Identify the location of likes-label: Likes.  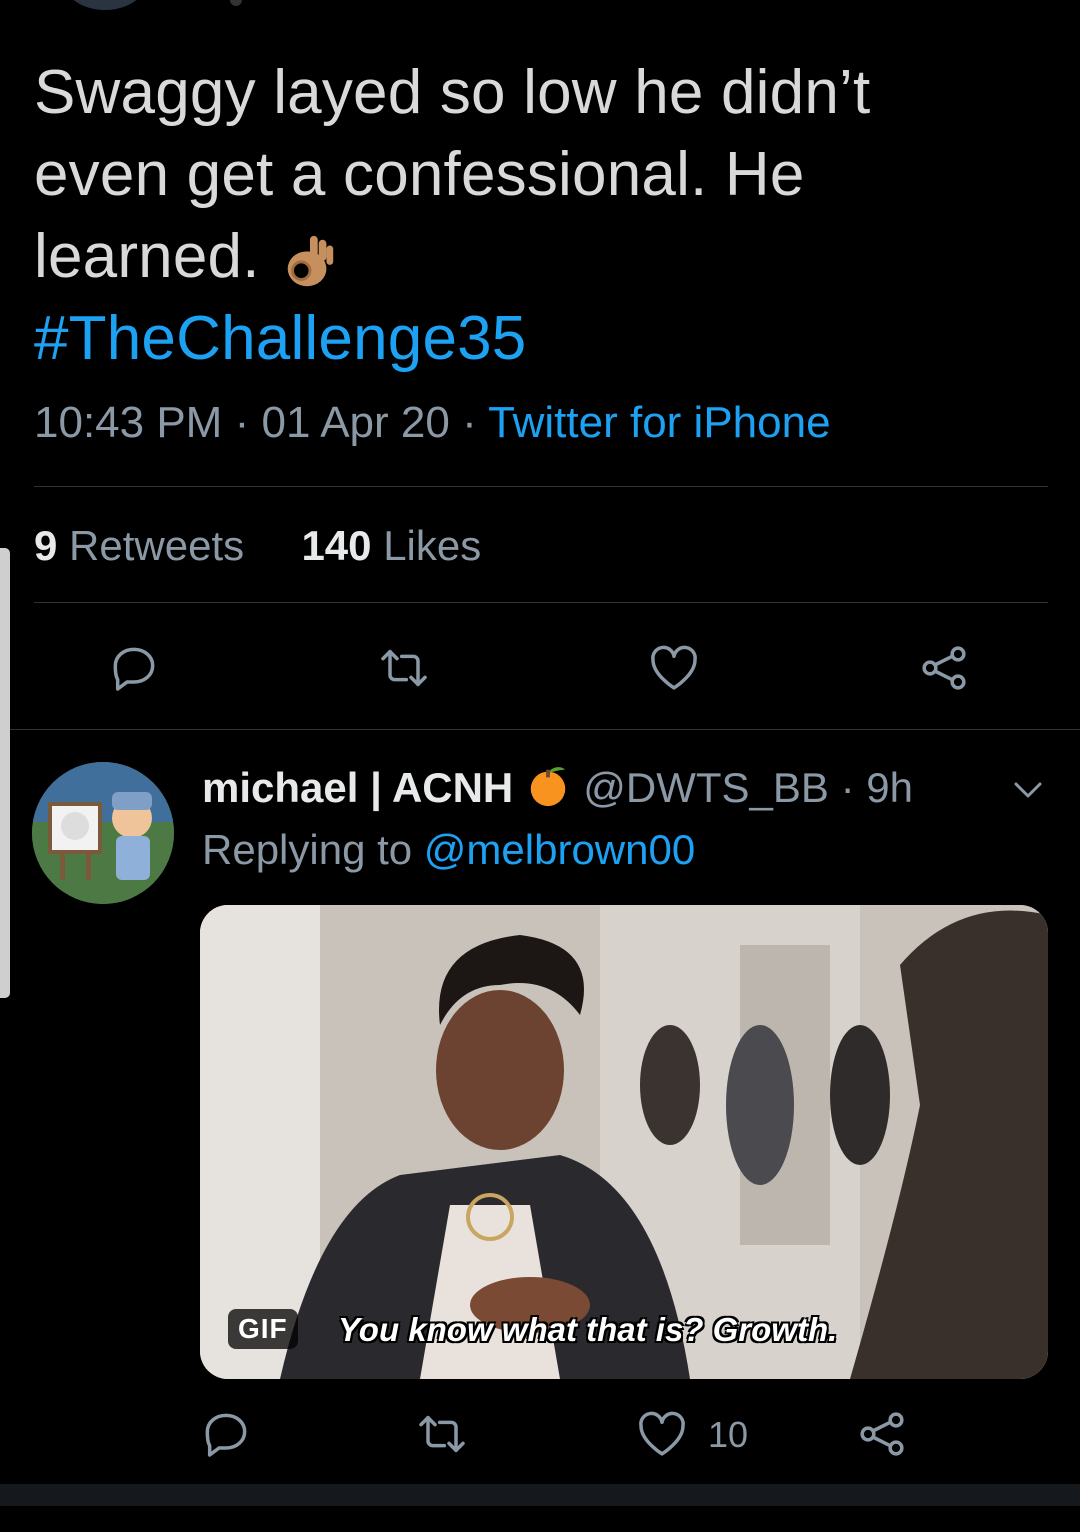
(432, 545).